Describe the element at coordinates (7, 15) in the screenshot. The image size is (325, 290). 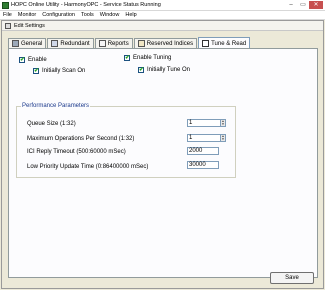
I see `menu-file: File` at that location.